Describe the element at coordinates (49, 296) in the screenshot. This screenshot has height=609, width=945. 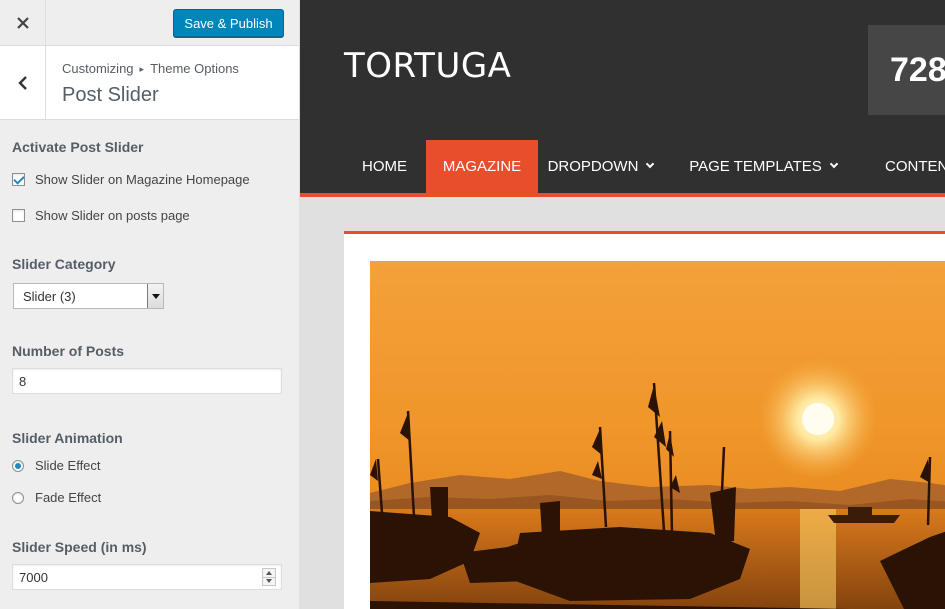
I see `slider-category-value: Slider (3)` at that location.